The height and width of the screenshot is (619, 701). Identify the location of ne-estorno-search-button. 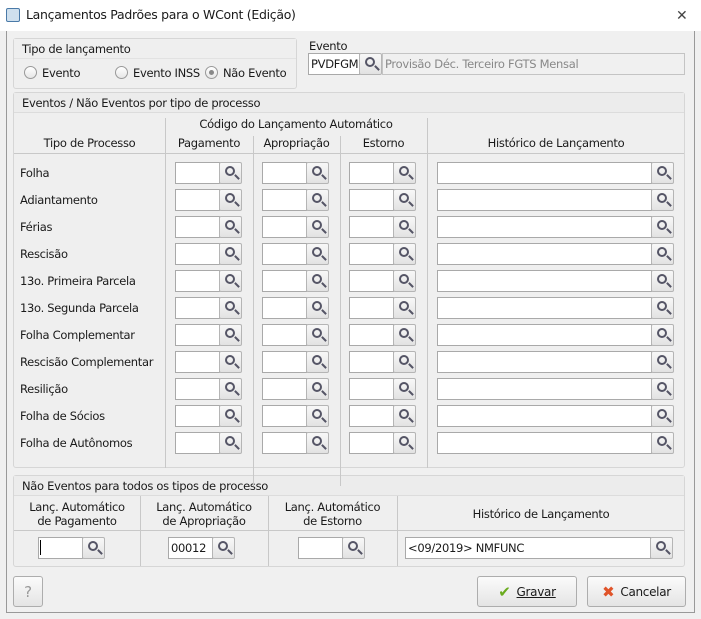
(353, 548).